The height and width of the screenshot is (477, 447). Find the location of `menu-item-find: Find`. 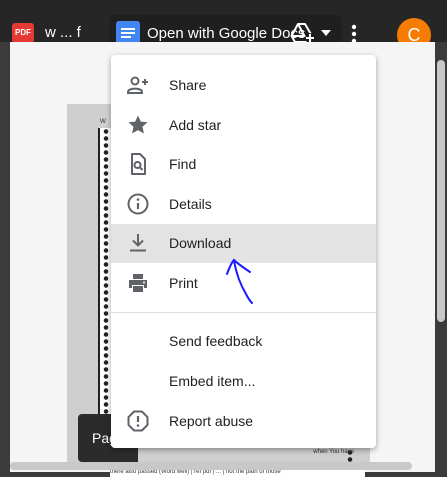

menu-item-find: Find is located at coordinates (243, 164).